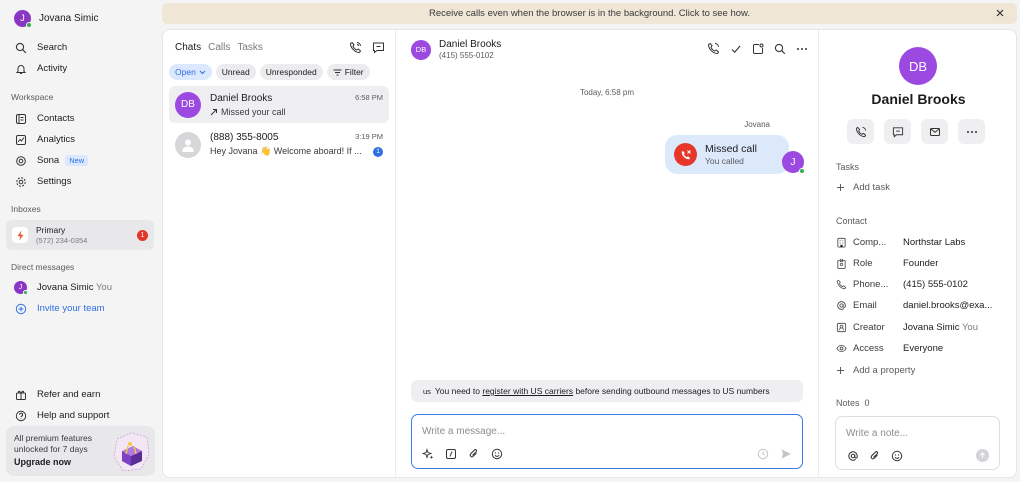  I want to click on avatar: DB, so click(421, 49).